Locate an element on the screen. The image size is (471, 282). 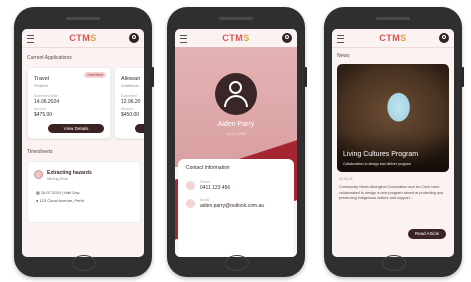
user-name: Aiden Parry is located at coordinates (236, 124).